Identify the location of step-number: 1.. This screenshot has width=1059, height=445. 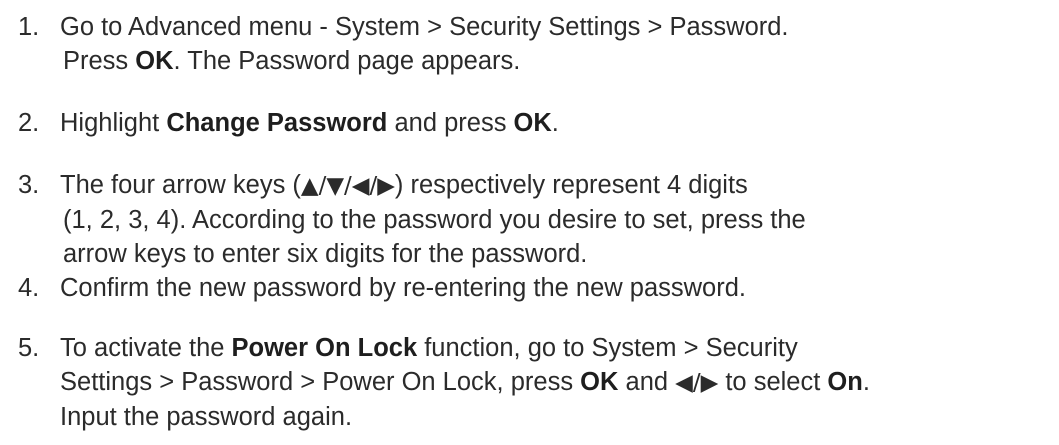
(29, 27).